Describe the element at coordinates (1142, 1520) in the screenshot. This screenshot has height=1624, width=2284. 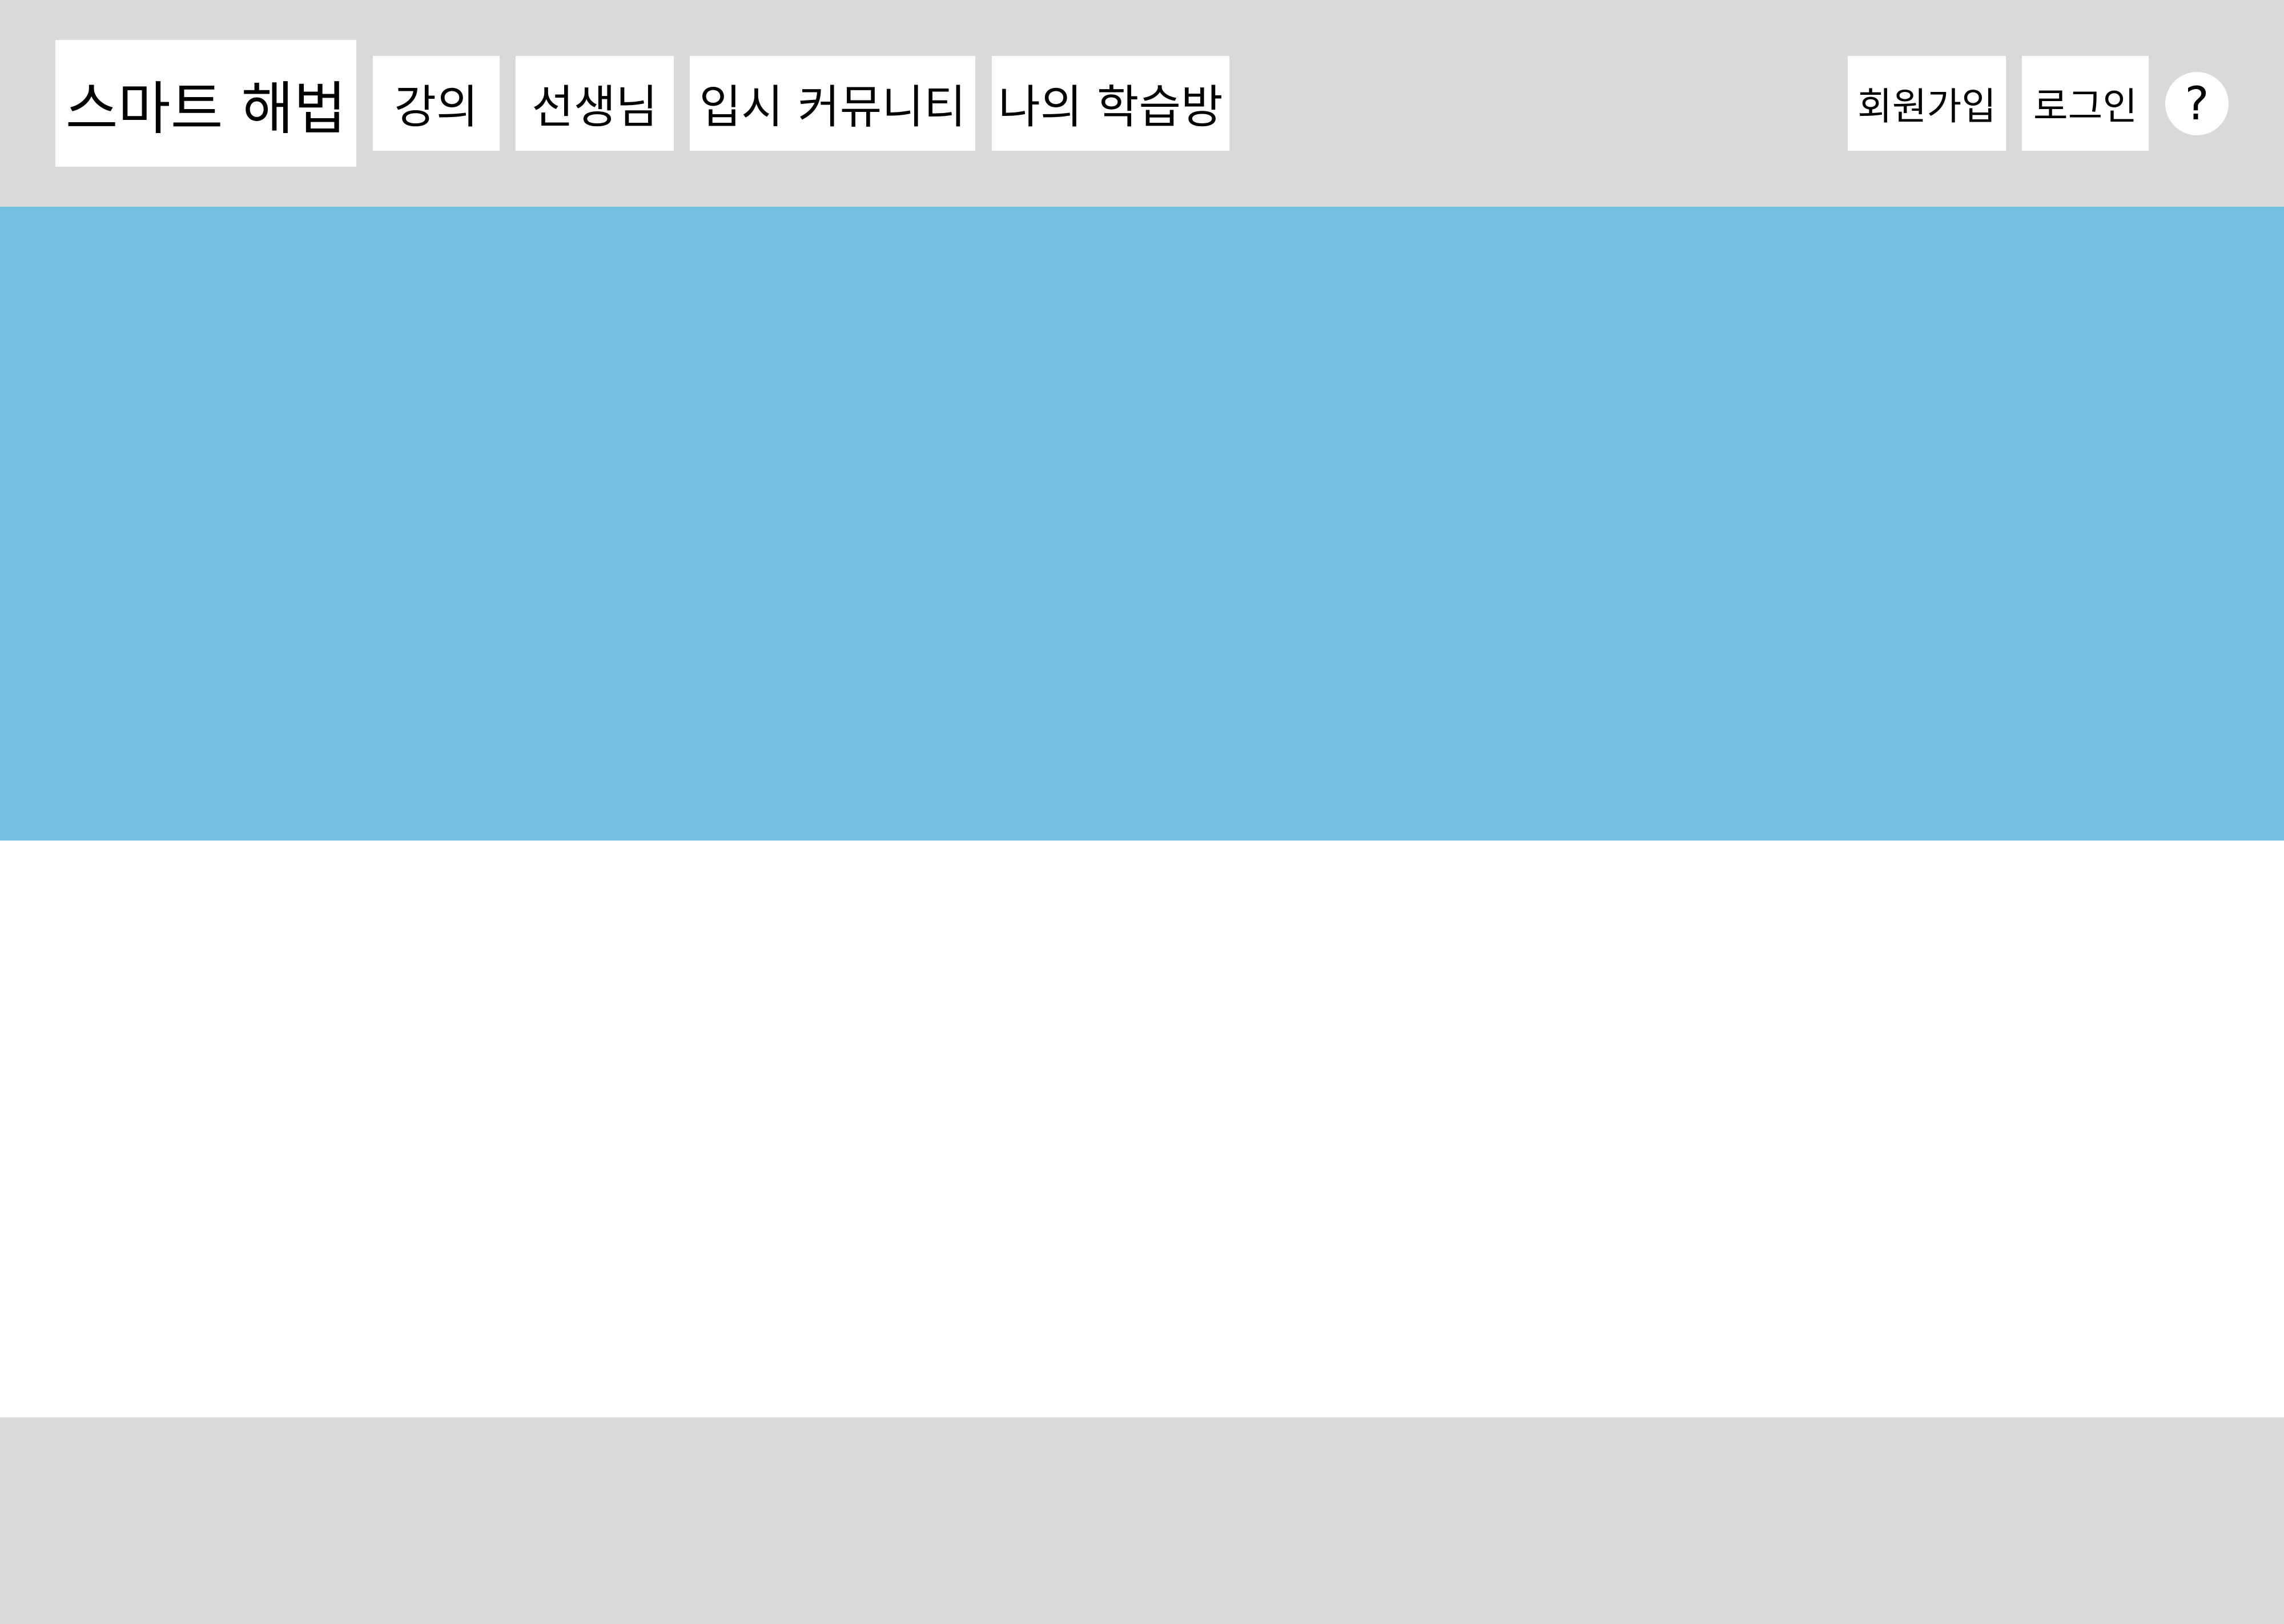
I see `footer` at that location.